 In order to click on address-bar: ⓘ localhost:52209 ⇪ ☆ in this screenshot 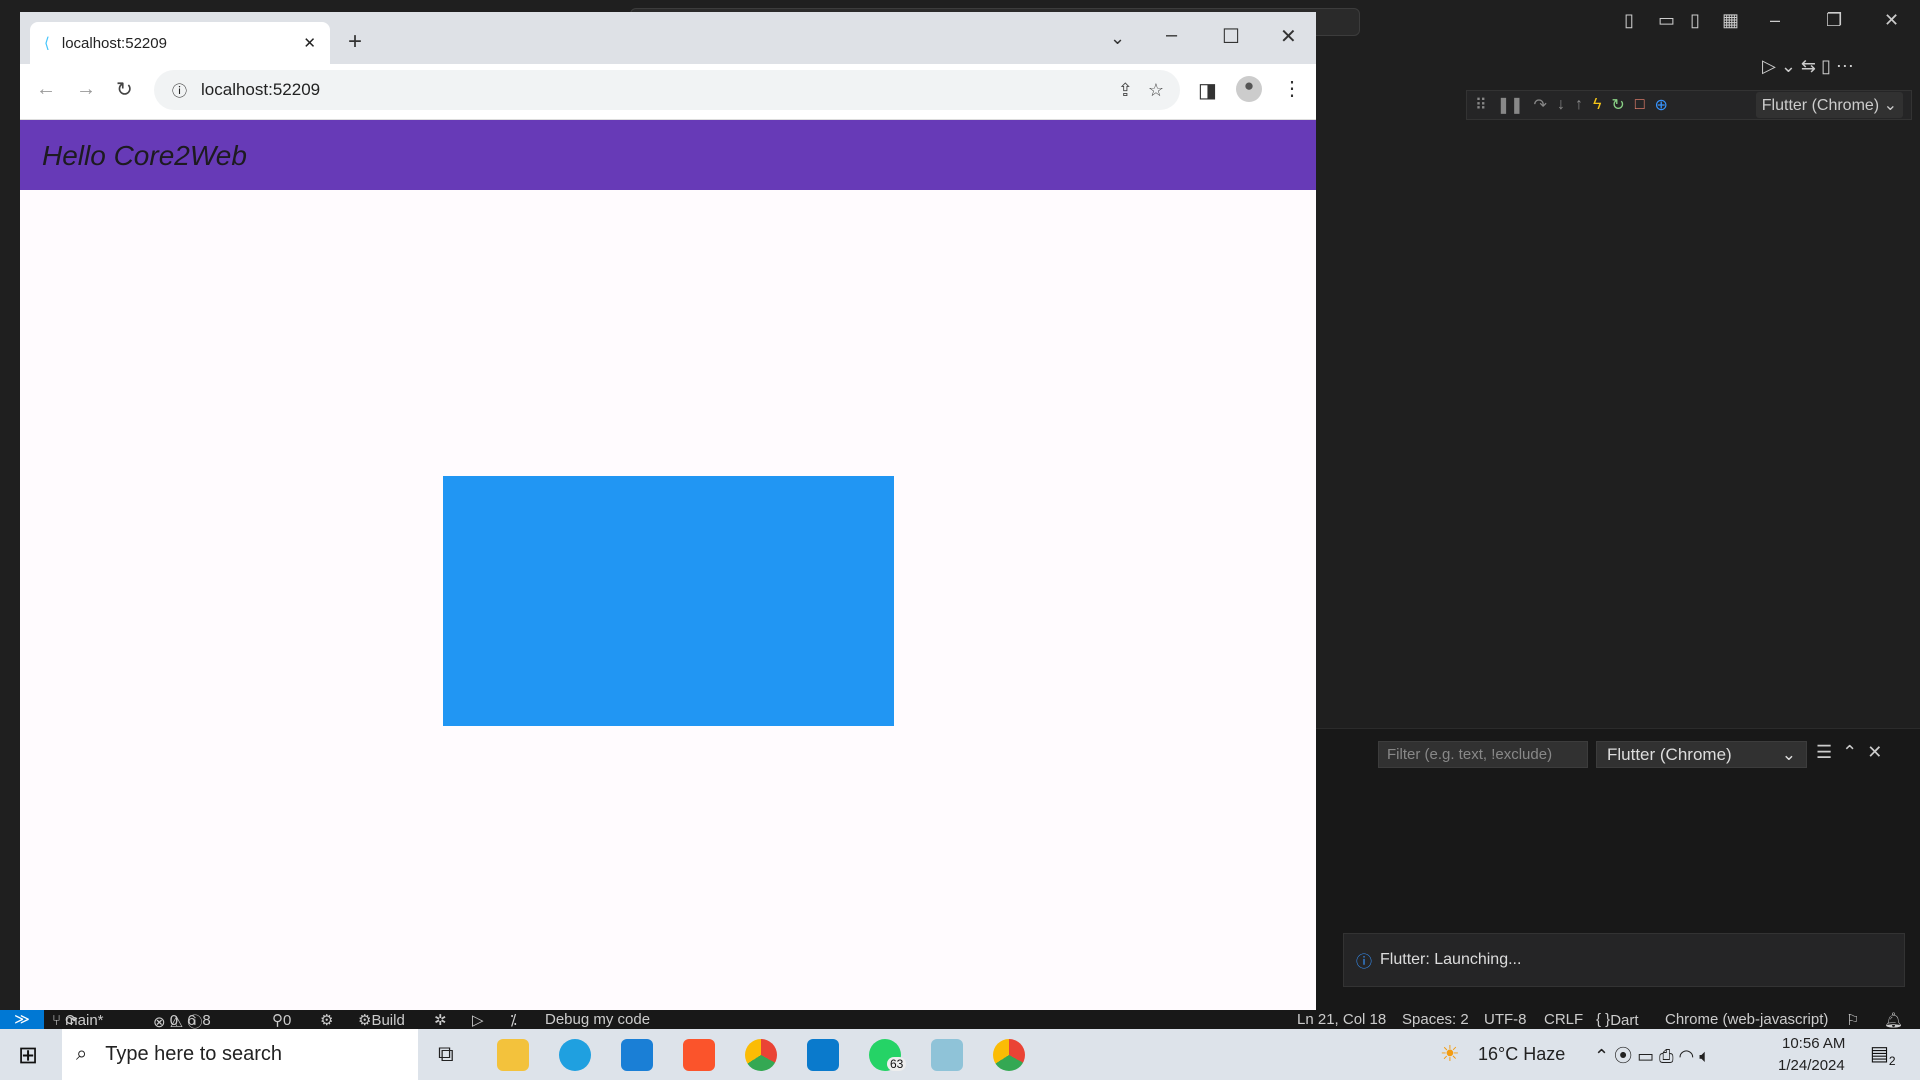, I will do `click(667, 90)`.